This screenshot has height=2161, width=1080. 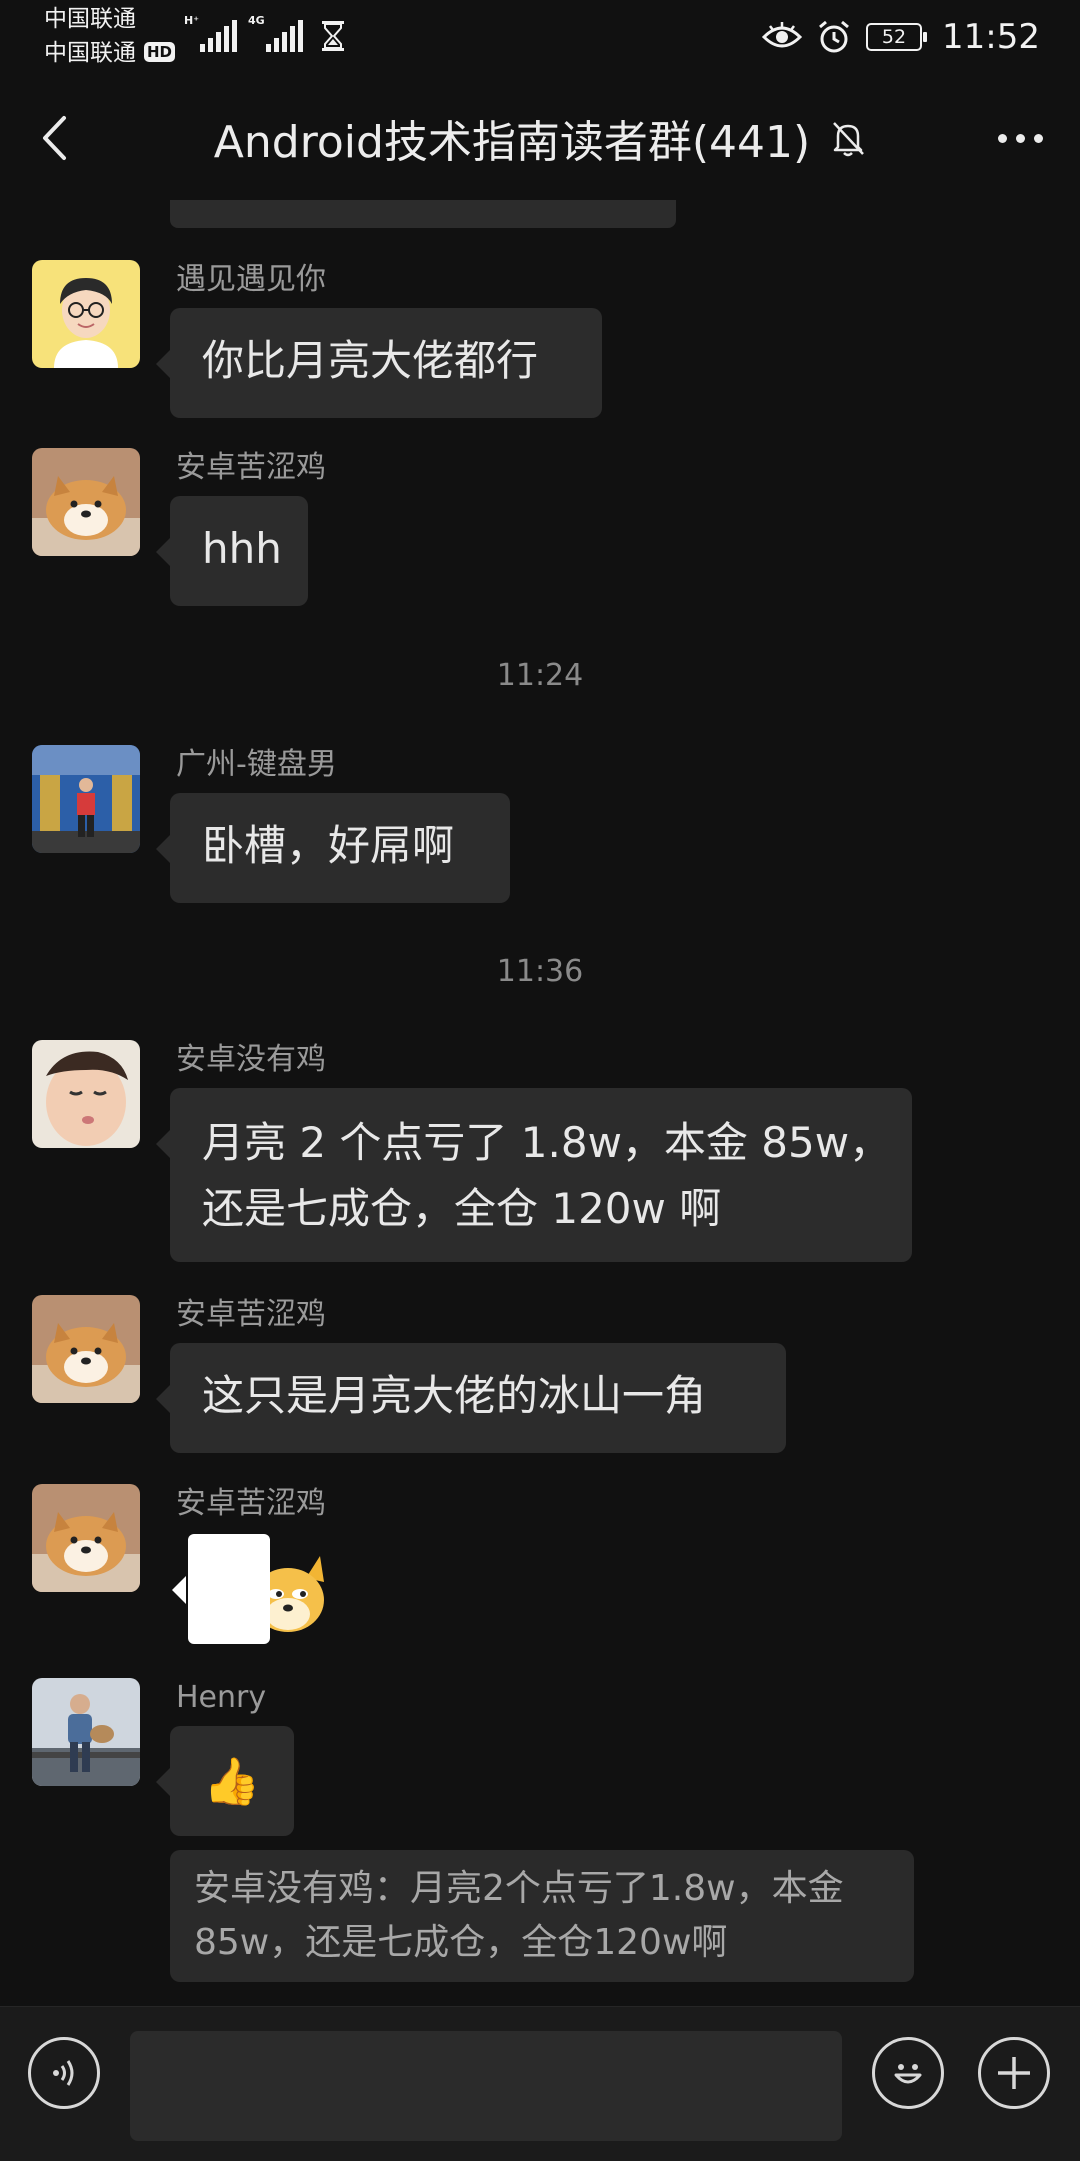 I want to click on thumbs-up-icon: 👍, so click(x=232, y=1781).